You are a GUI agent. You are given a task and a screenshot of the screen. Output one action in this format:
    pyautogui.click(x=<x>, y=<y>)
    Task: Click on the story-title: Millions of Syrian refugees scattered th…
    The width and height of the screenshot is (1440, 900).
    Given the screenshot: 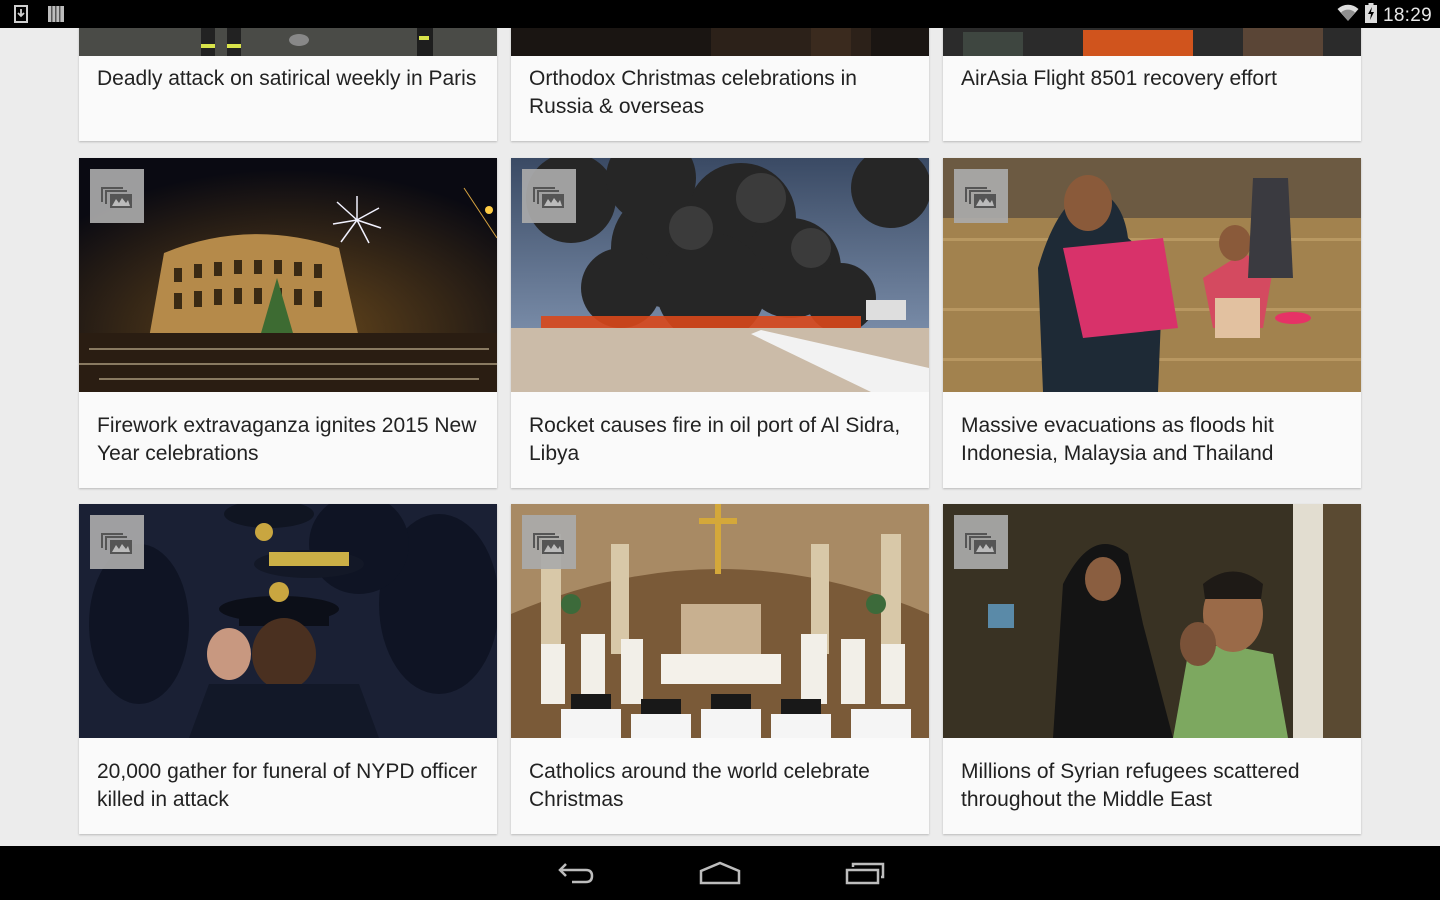 What is the action you would take?
    pyautogui.click(x=1152, y=786)
    